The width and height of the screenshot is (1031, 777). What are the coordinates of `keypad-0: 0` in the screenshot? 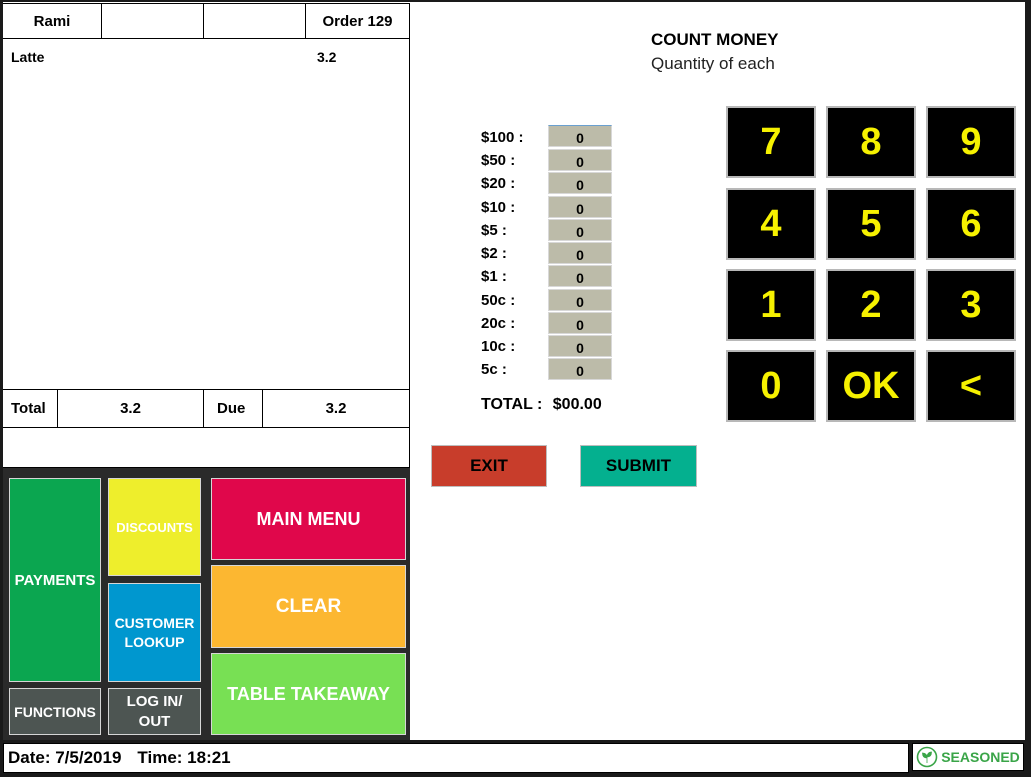 It's located at (771, 386).